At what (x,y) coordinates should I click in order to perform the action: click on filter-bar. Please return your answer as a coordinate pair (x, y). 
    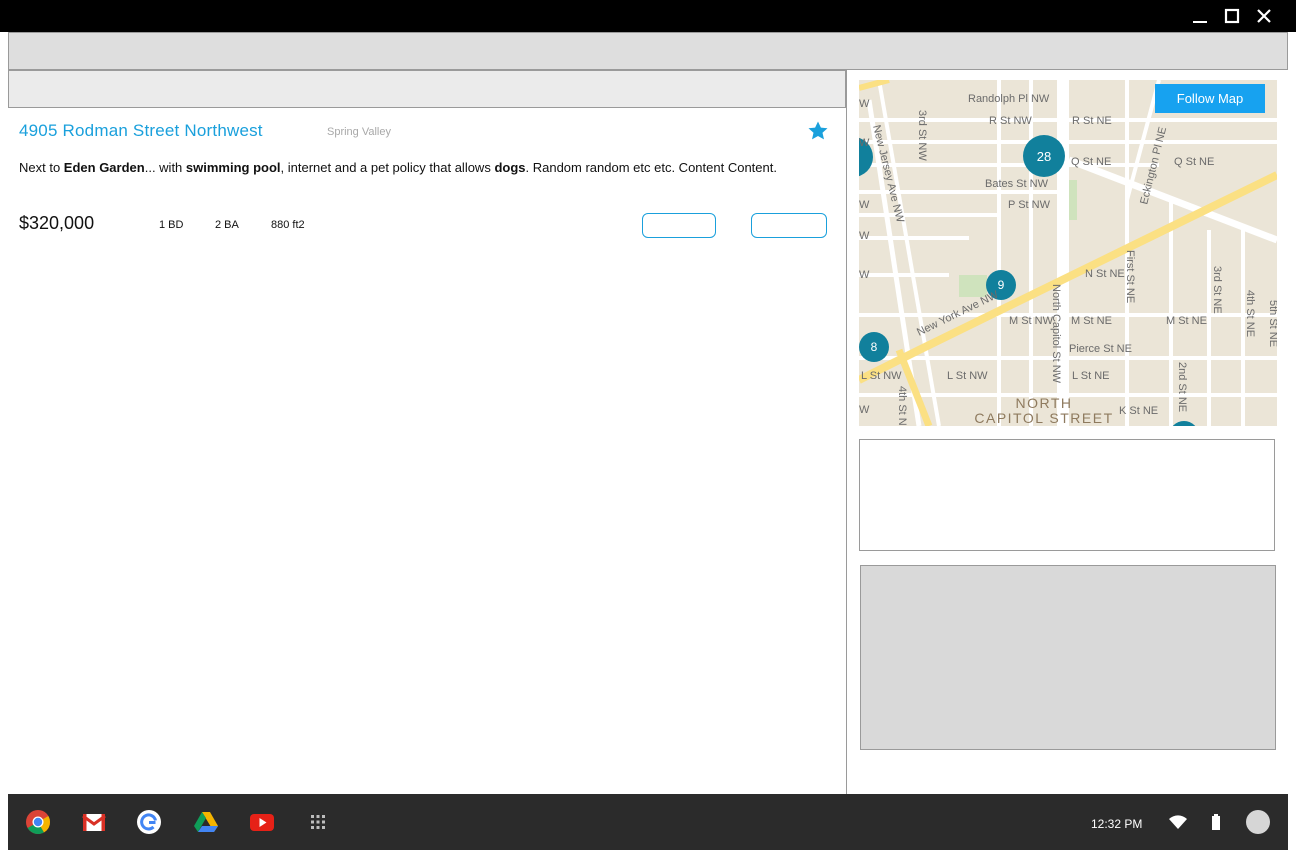
    Looking at the image, I should click on (427, 89).